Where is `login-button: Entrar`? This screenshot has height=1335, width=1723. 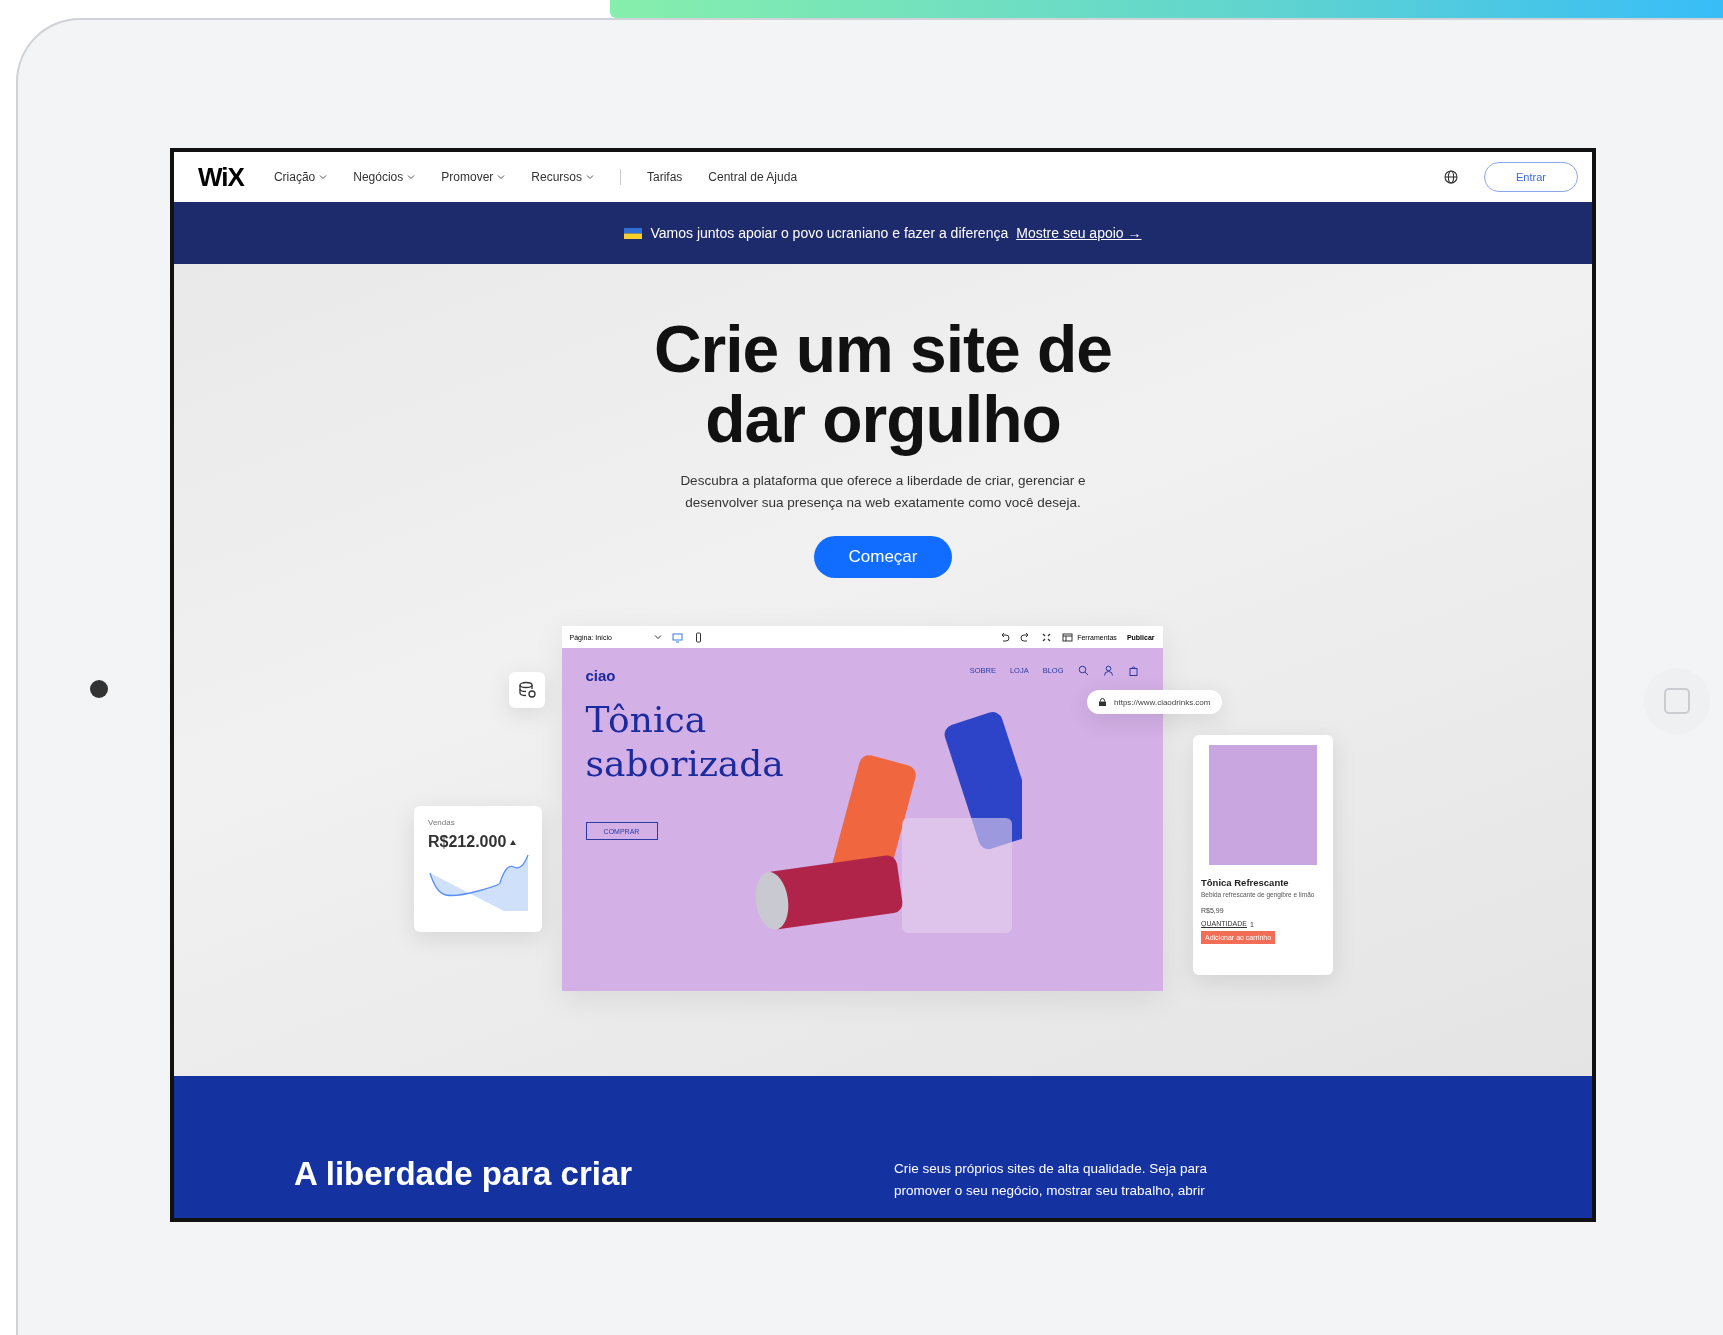 login-button: Entrar is located at coordinates (1531, 177).